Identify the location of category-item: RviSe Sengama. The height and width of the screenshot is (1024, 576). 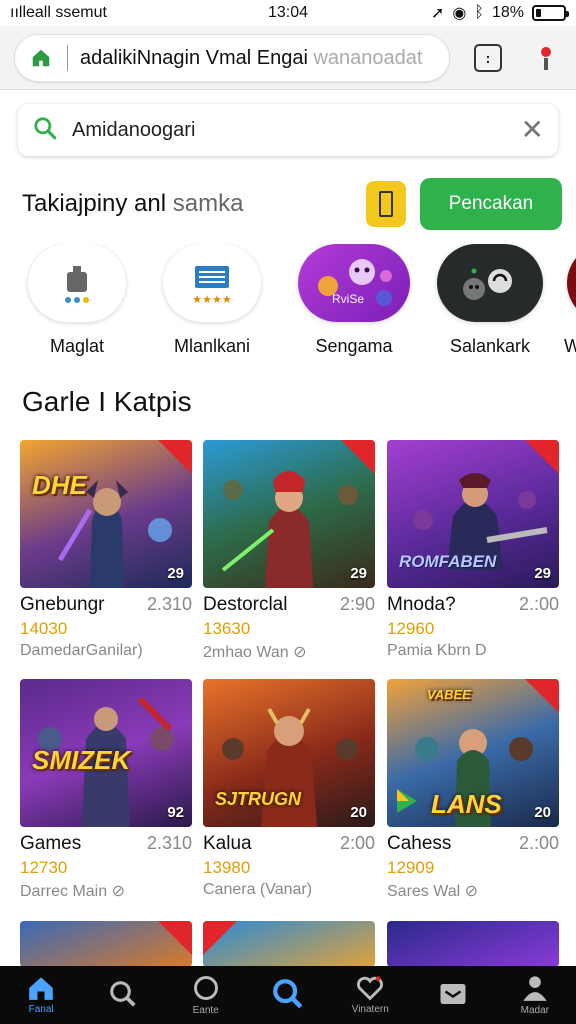
(354, 300).